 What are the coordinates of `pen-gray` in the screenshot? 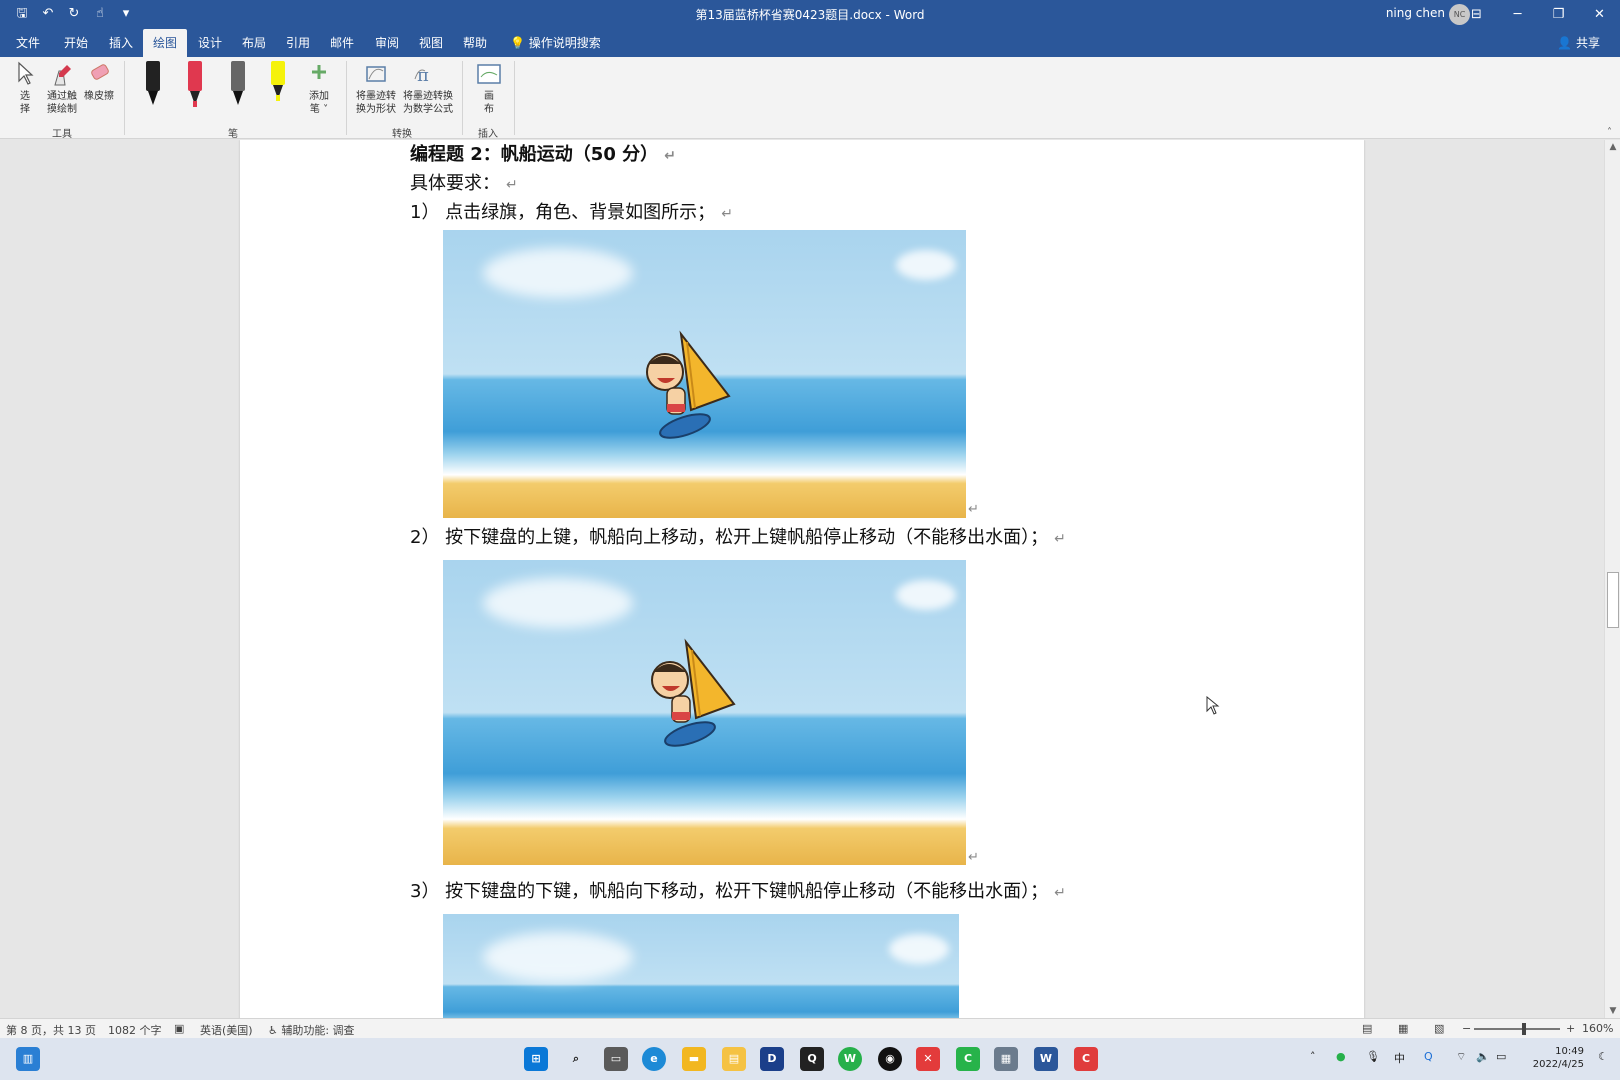 It's located at (238, 86).